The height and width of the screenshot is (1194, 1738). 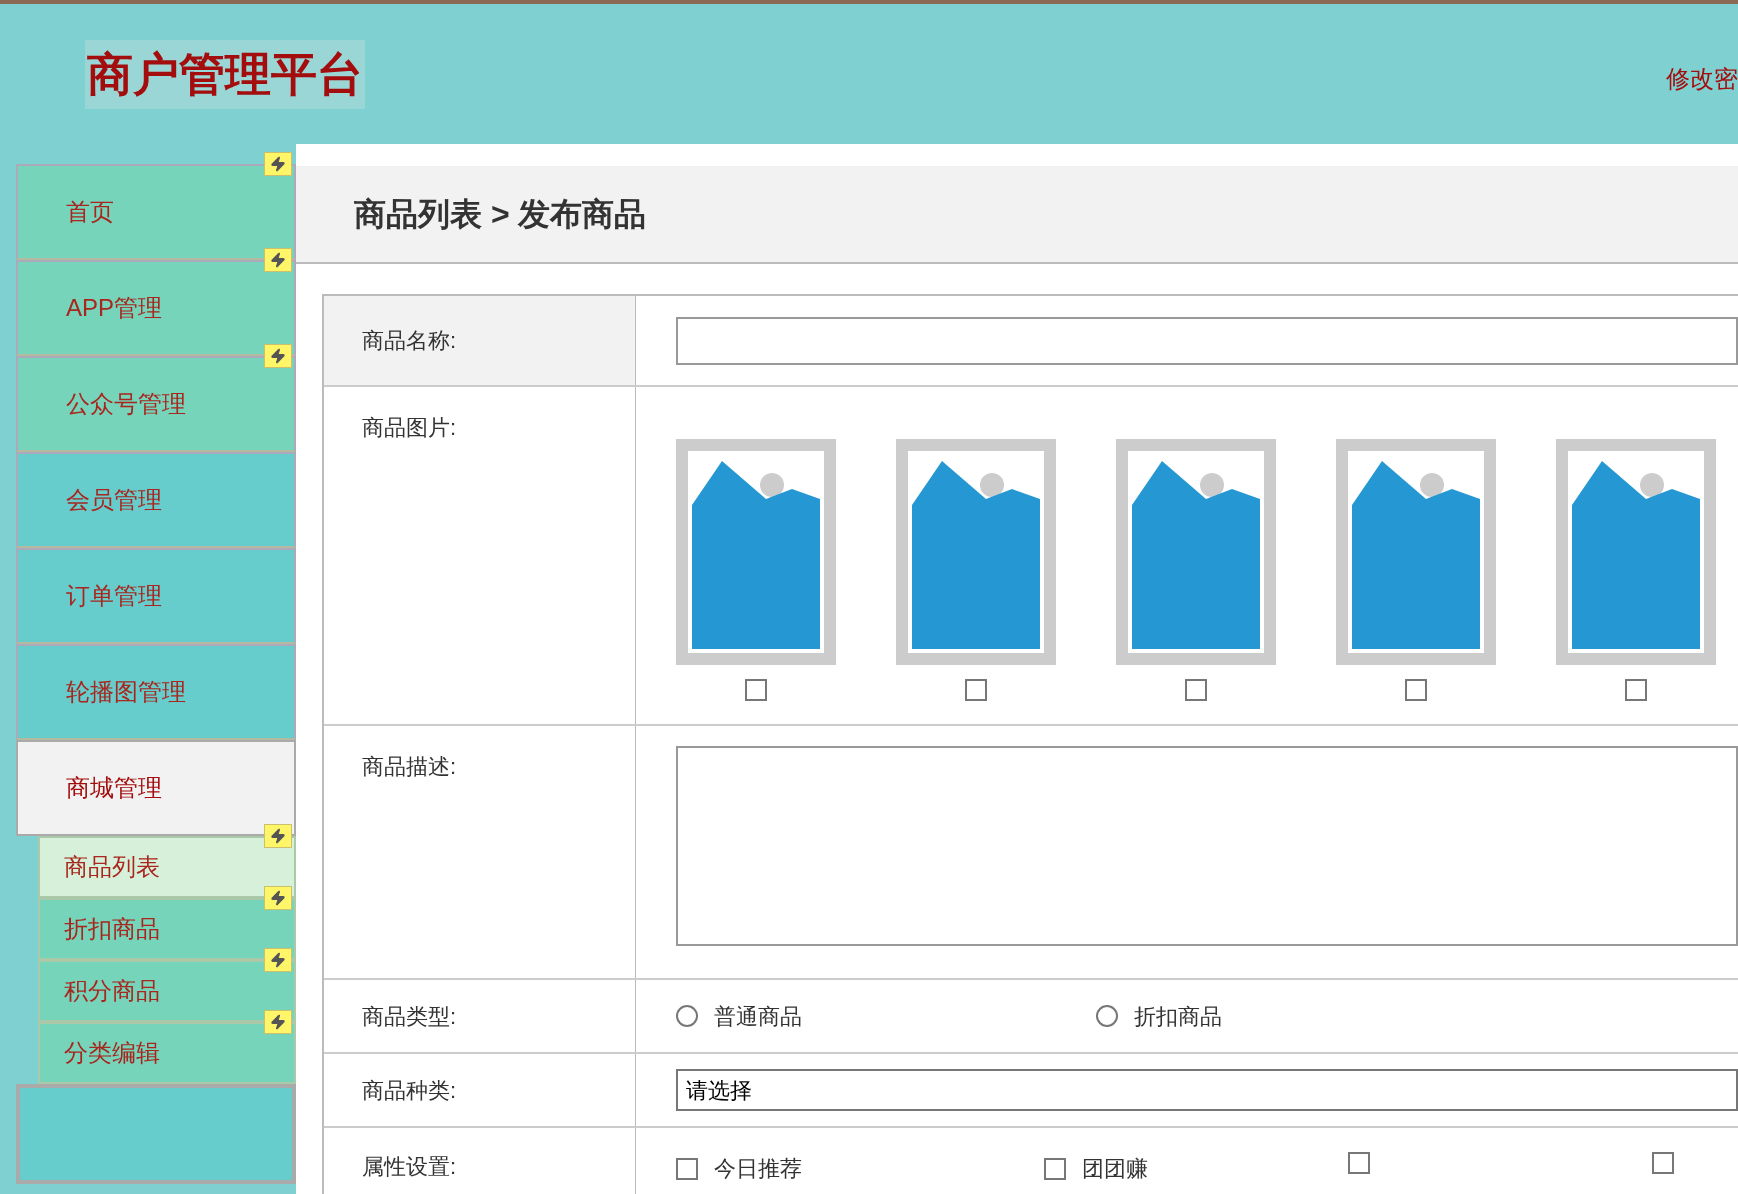 I want to click on field-label: 商品名称:, so click(x=409, y=341).